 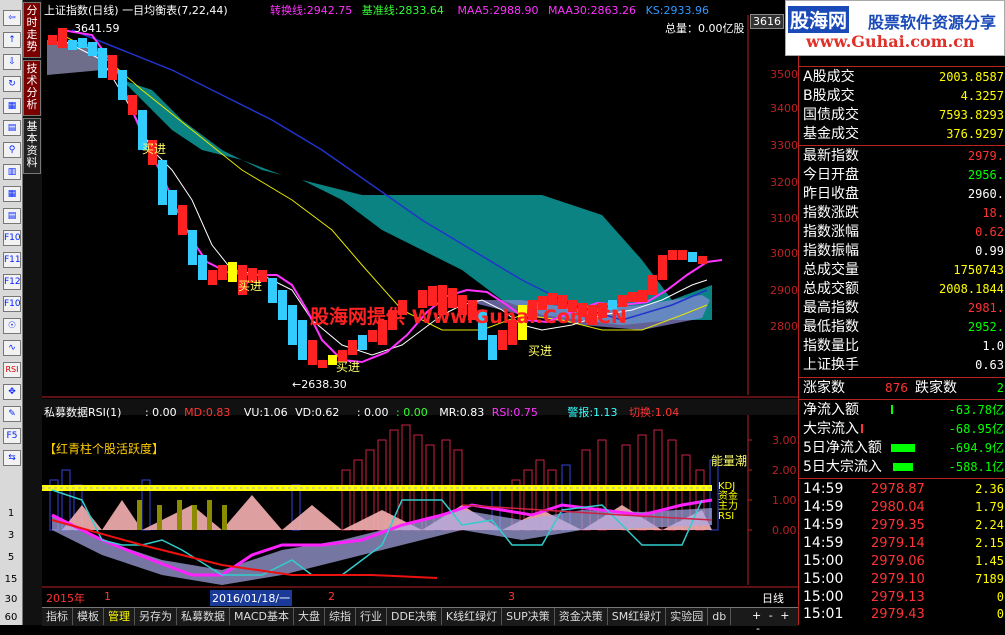 I want to click on refresh-icon: ↻, so click(x=12, y=84).